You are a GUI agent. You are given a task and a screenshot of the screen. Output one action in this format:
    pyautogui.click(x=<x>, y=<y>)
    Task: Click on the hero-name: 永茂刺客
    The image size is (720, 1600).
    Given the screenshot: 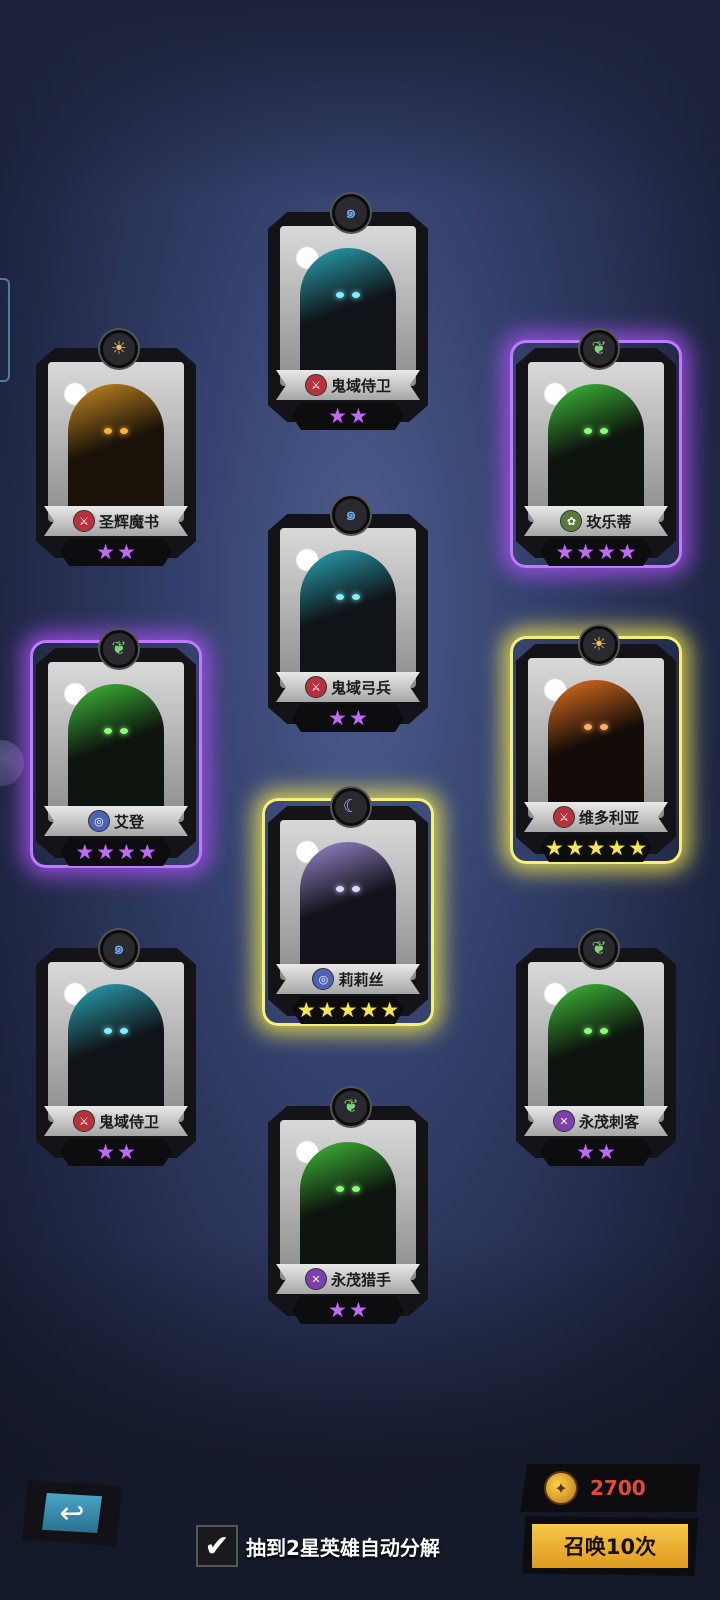 What is the action you would take?
    pyautogui.click(x=608, y=1121)
    